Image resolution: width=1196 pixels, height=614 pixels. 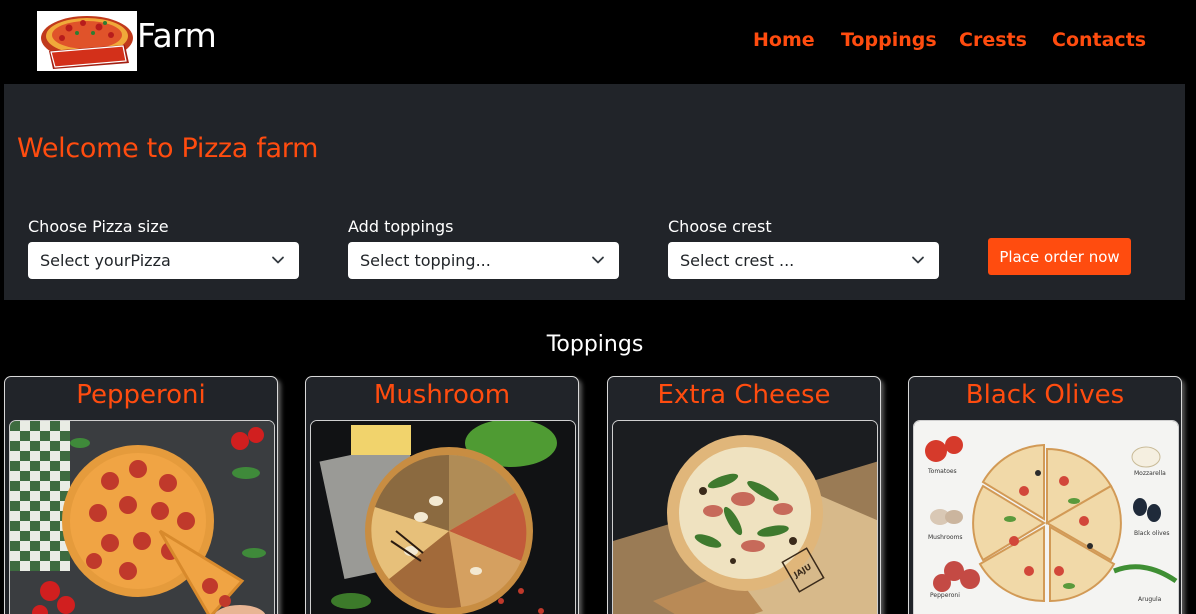 What do you see at coordinates (595, 344) in the screenshot?
I see `toppings-section-title: Toppings` at bounding box center [595, 344].